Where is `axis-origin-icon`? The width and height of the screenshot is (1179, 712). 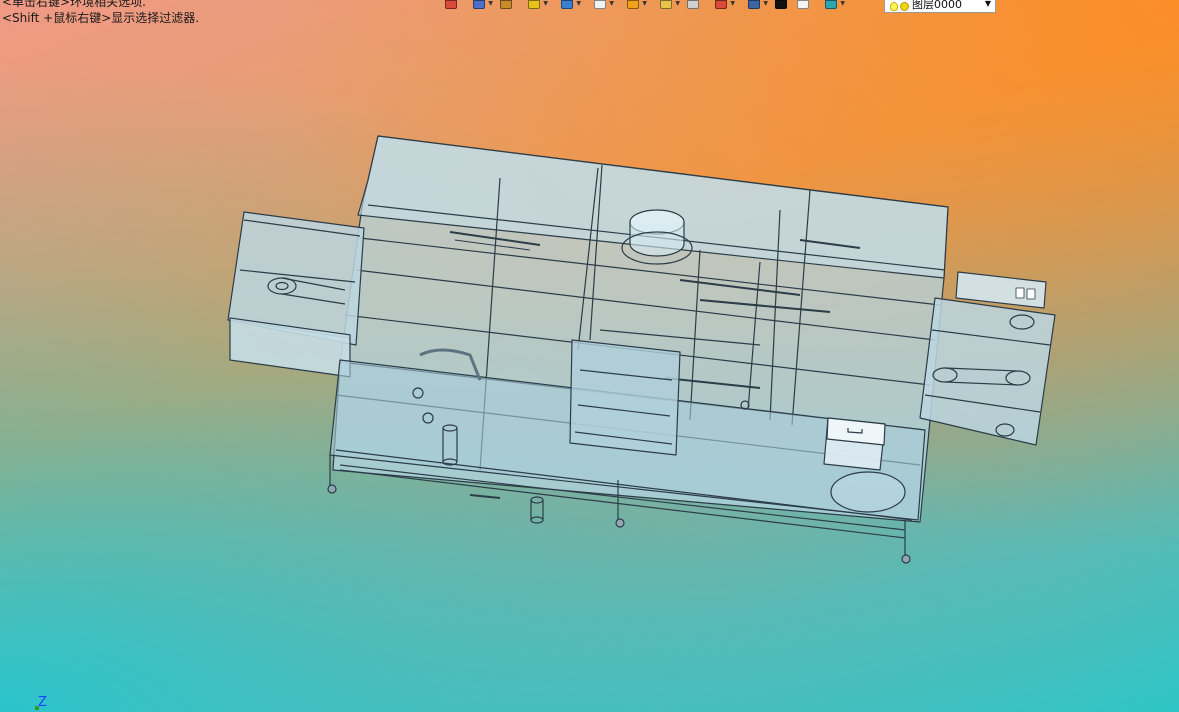
axis-origin-icon is located at coordinates (37, 708).